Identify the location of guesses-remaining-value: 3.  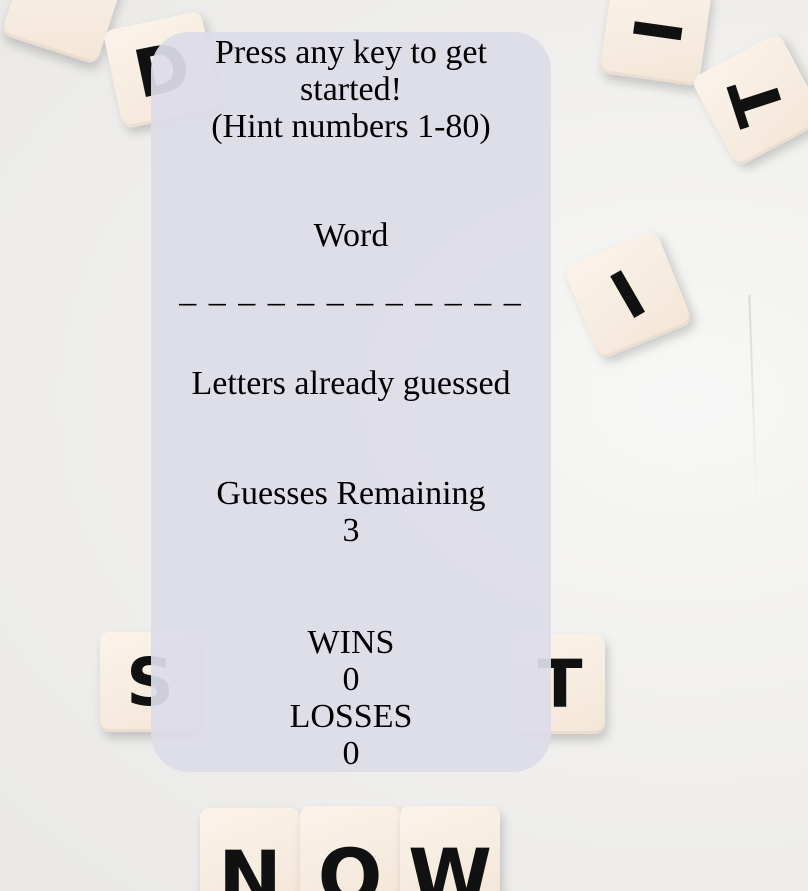
(351, 530).